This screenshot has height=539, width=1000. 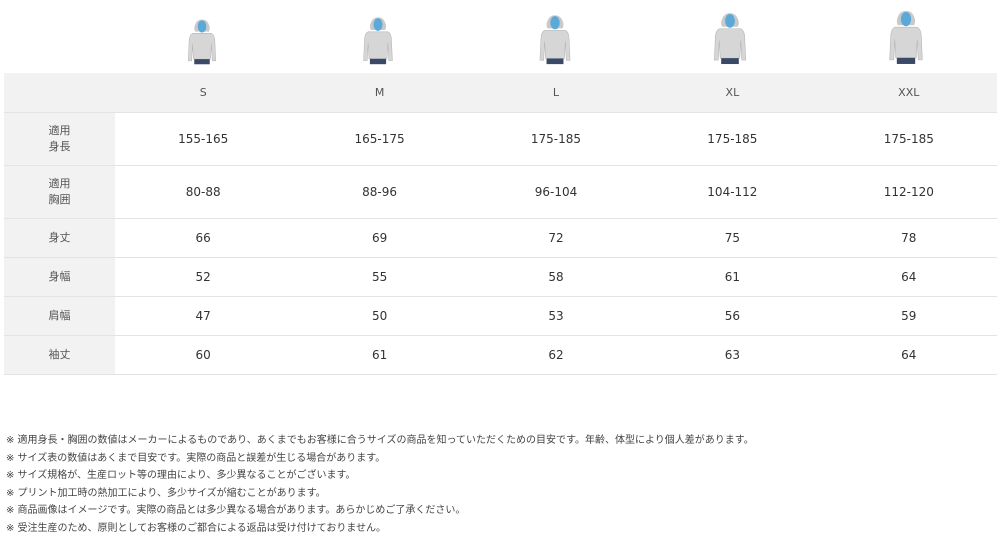 I want to click on note-item: ※ サイズ表の数値はあくまで目安です。実際の商品と誤差が生じる場合があります。, so click(x=196, y=458).